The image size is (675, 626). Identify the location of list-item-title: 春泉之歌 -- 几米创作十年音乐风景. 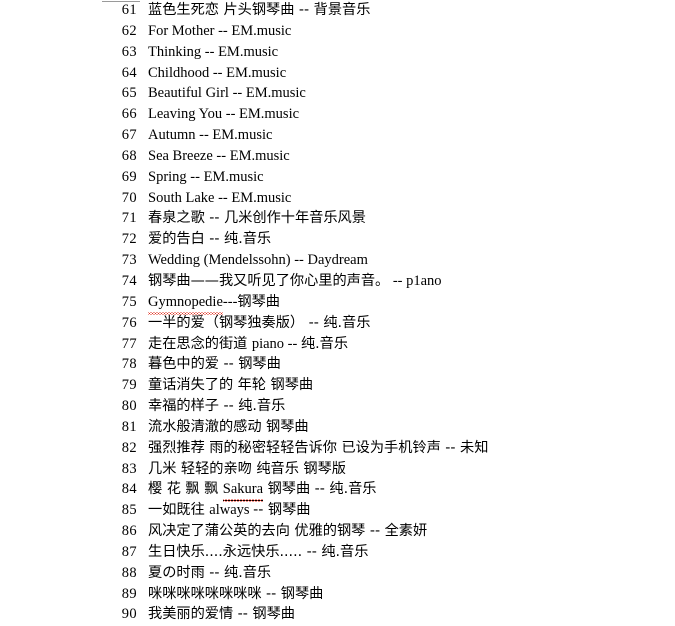
(251, 218).